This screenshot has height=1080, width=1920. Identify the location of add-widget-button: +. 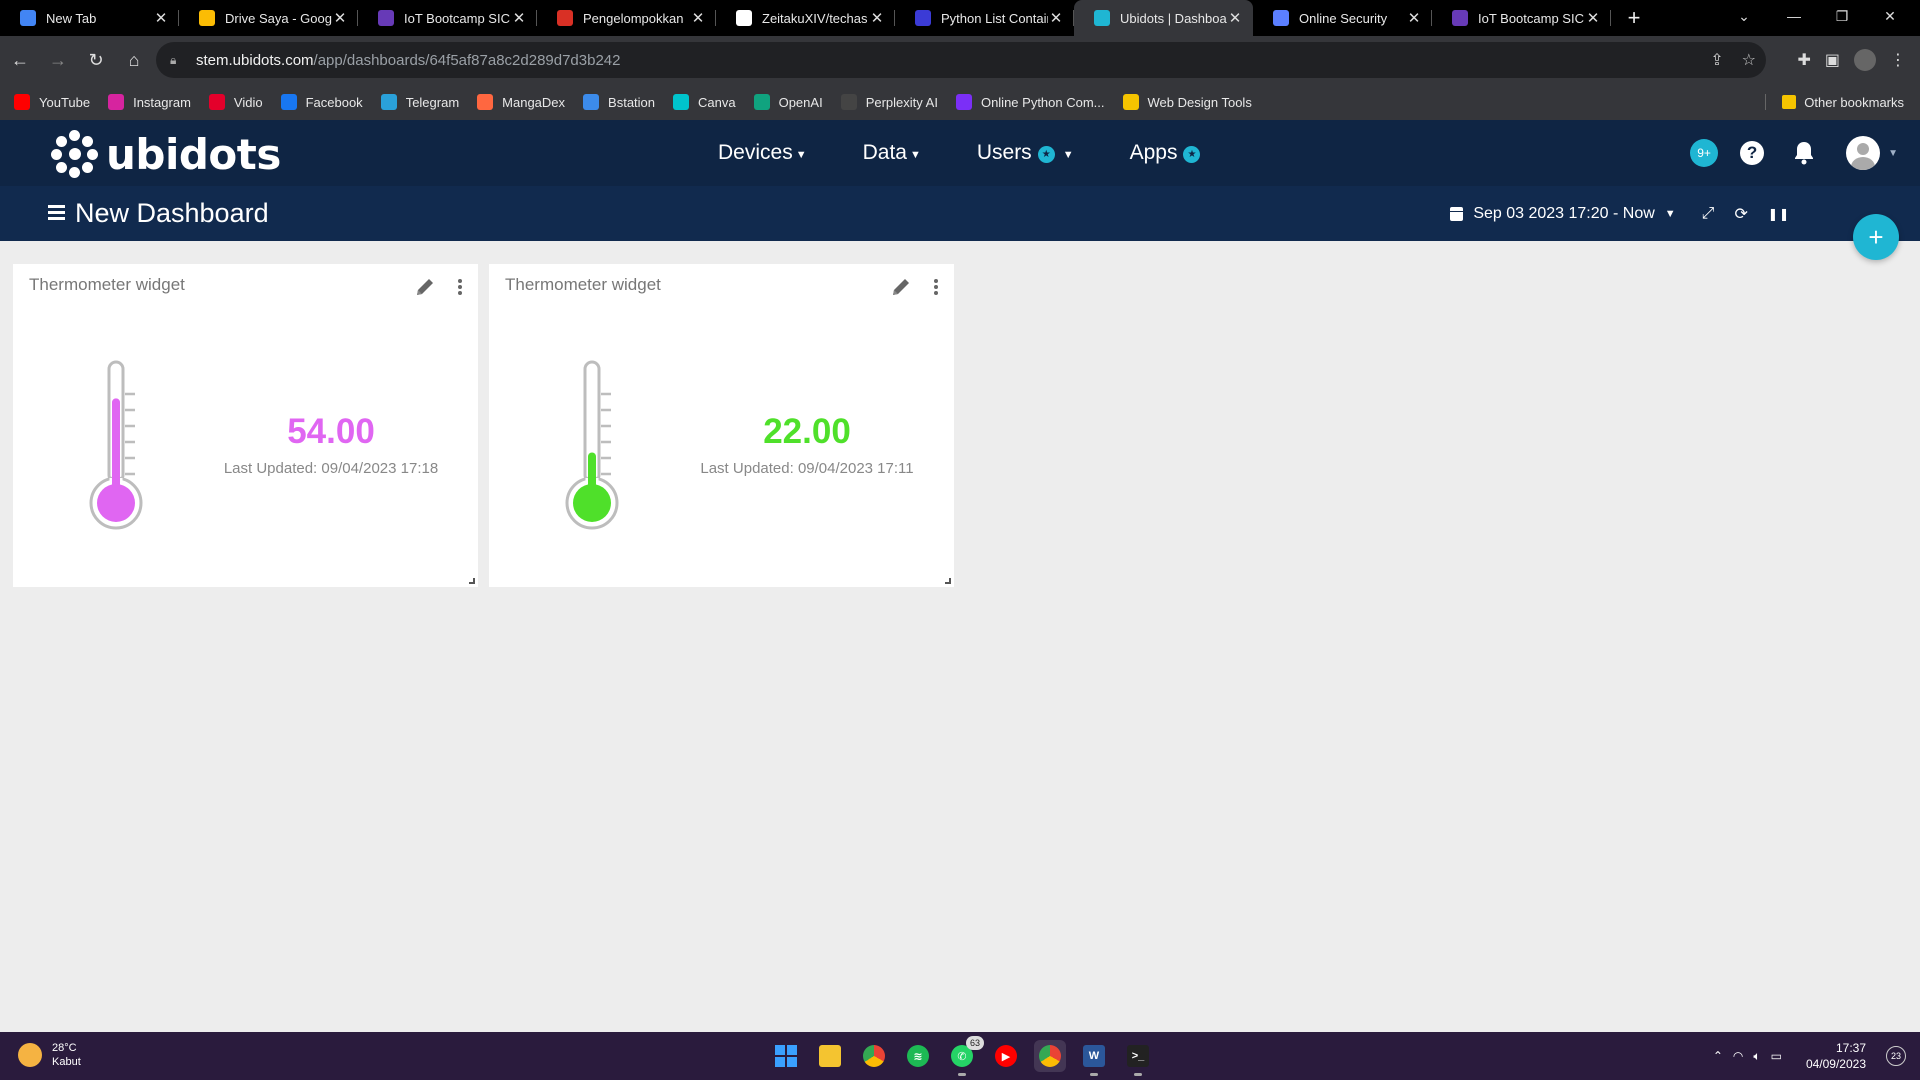
(1876, 237).